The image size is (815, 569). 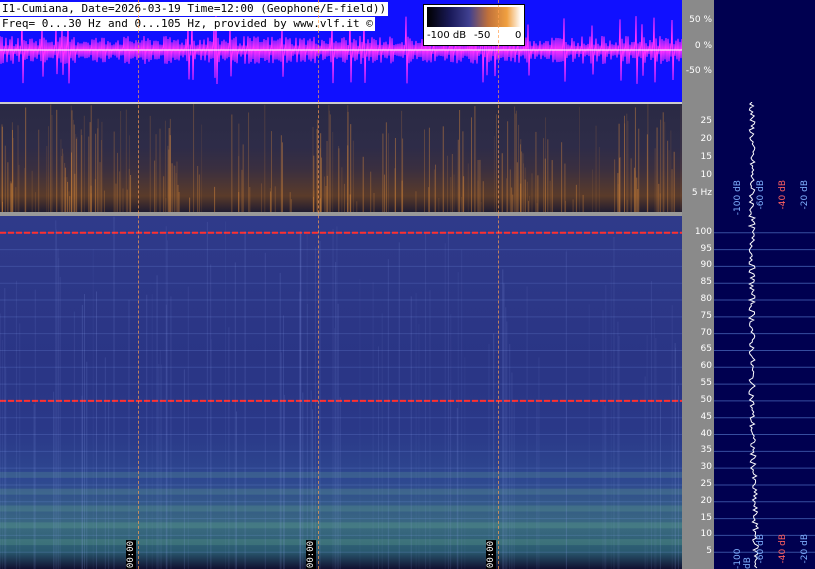 I want to click on high-freq-tick: 65, so click(x=706, y=349).